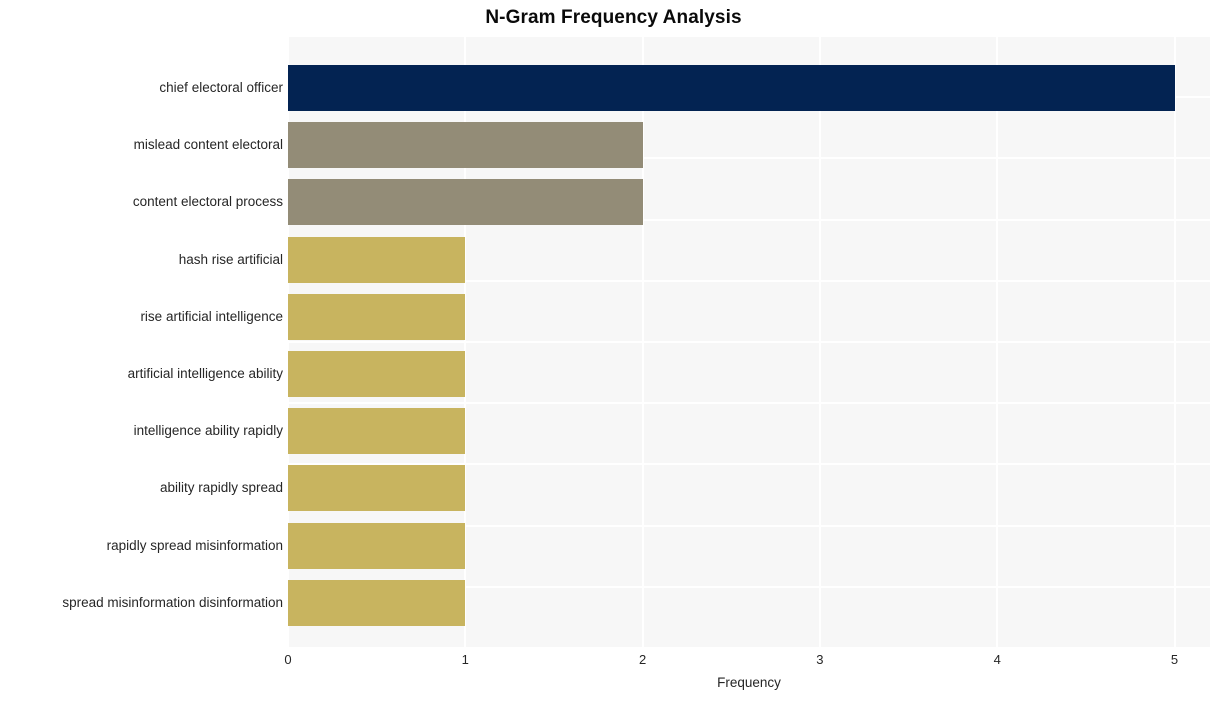 This screenshot has height=701, width=1227. What do you see at coordinates (230, 259) in the screenshot?
I see `y-axis-tick-label: hash rise artificial` at bounding box center [230, 259].